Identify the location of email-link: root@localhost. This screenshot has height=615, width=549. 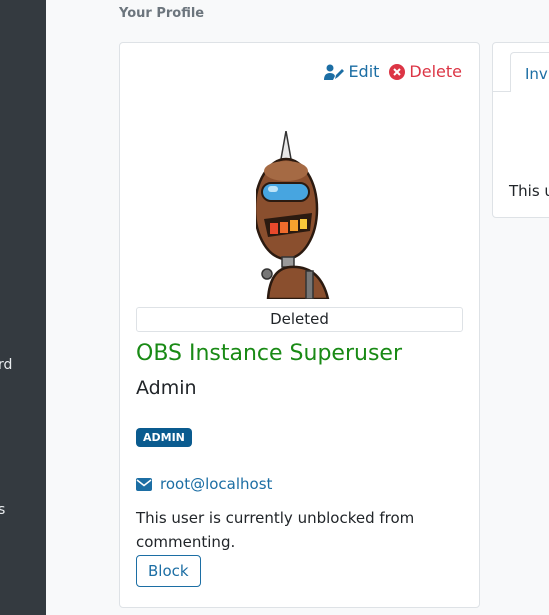
(204, 484).